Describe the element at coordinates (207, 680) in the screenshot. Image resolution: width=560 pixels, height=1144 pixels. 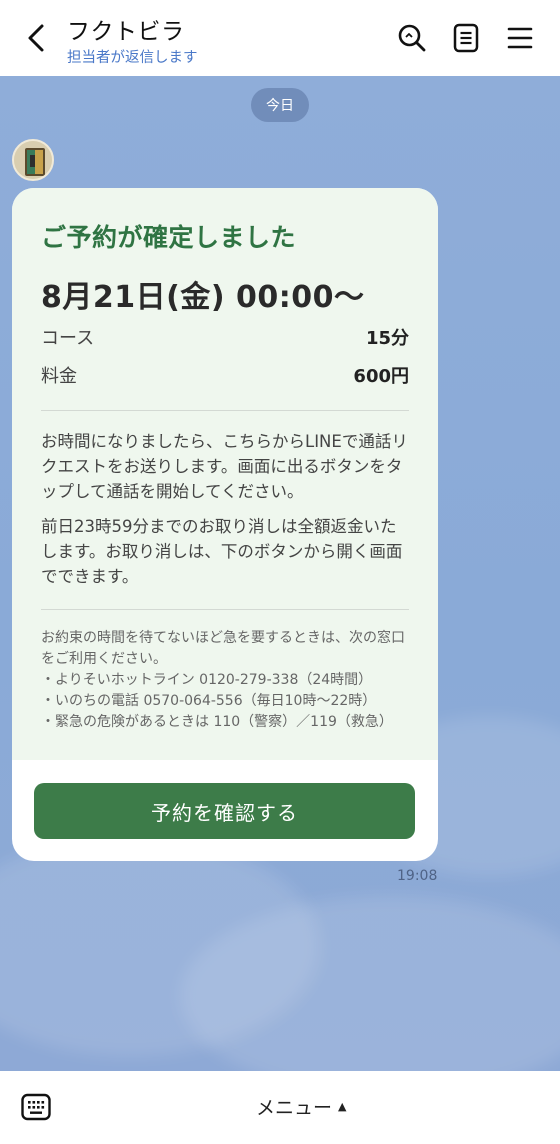
I see `hotline-item: ・よりそいホットライン 0120-279-338（24時間）` at that location.